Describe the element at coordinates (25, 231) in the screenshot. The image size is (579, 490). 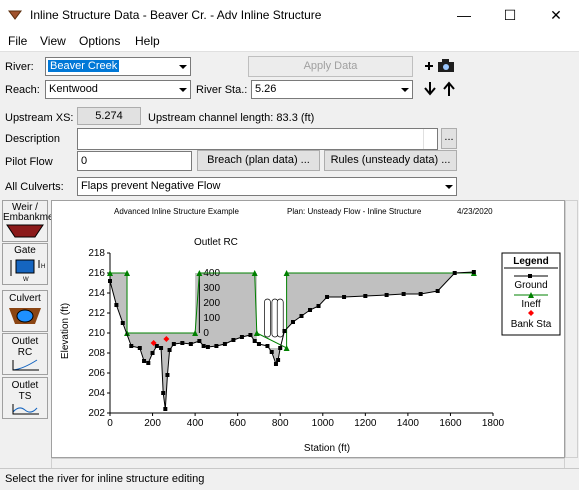
I see `weir-icon` at that location.